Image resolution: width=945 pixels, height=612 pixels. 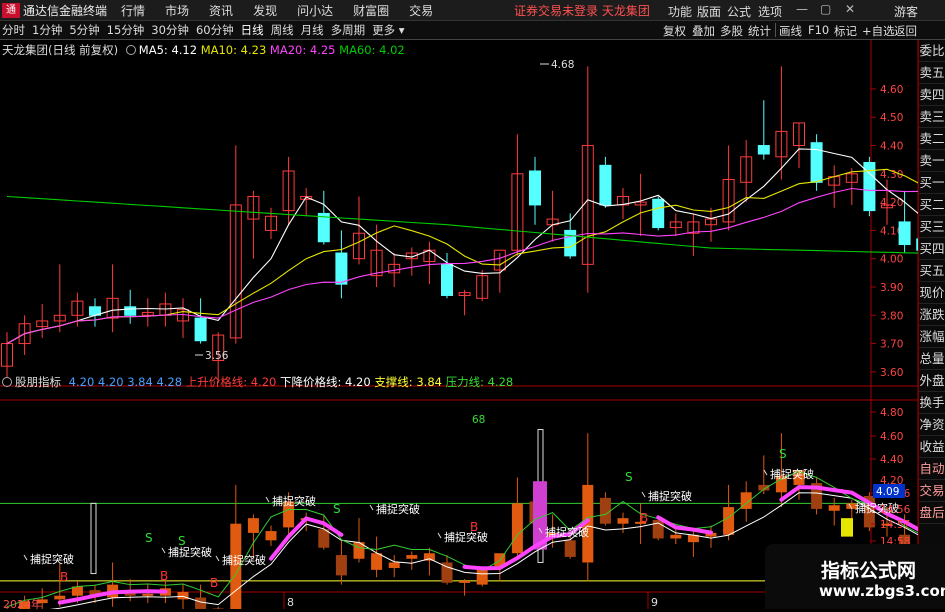 What do you see at coordinates (825, 9) in the screenshot?
I see `maximize-icon: ▢` at bounding box center [825, 9].